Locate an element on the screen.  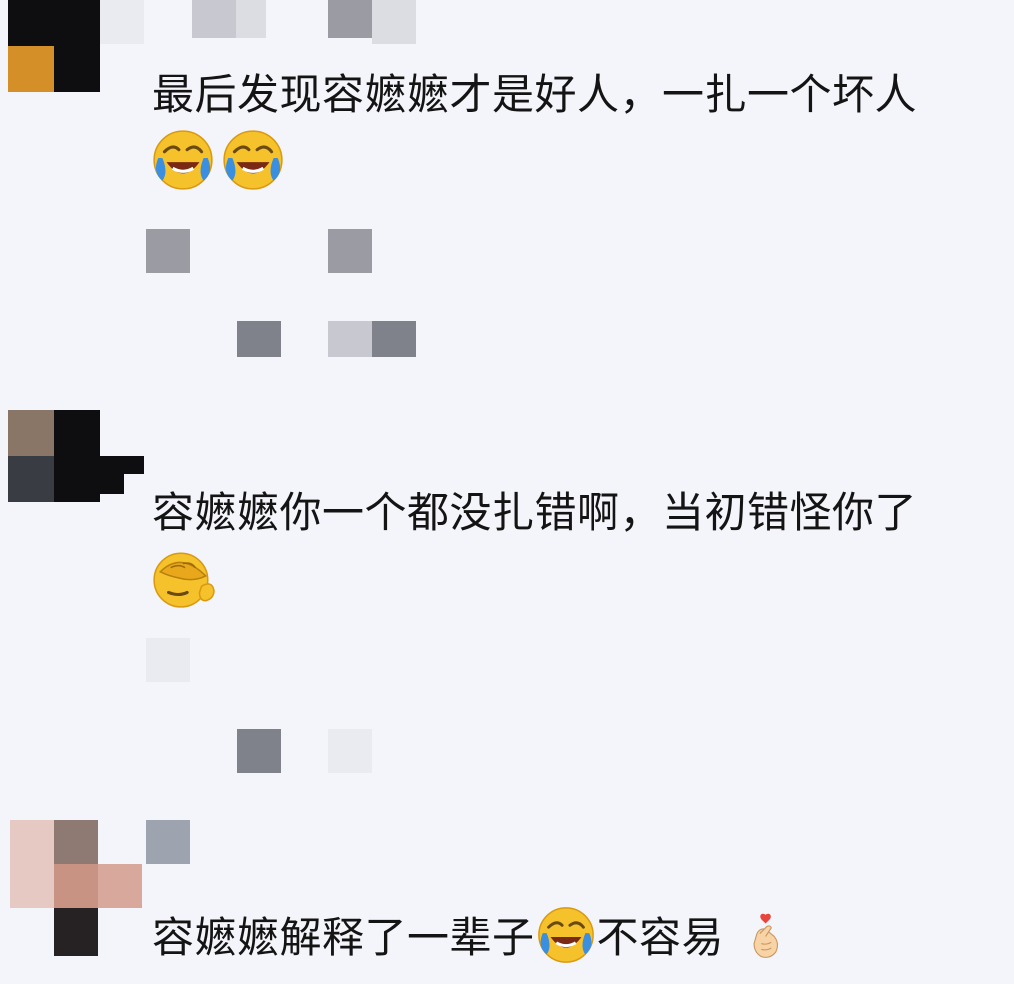
comment-text: 容嬷嬷你一个都没扎错啊，当初错怪你了 is located at coordinates (535, 512).